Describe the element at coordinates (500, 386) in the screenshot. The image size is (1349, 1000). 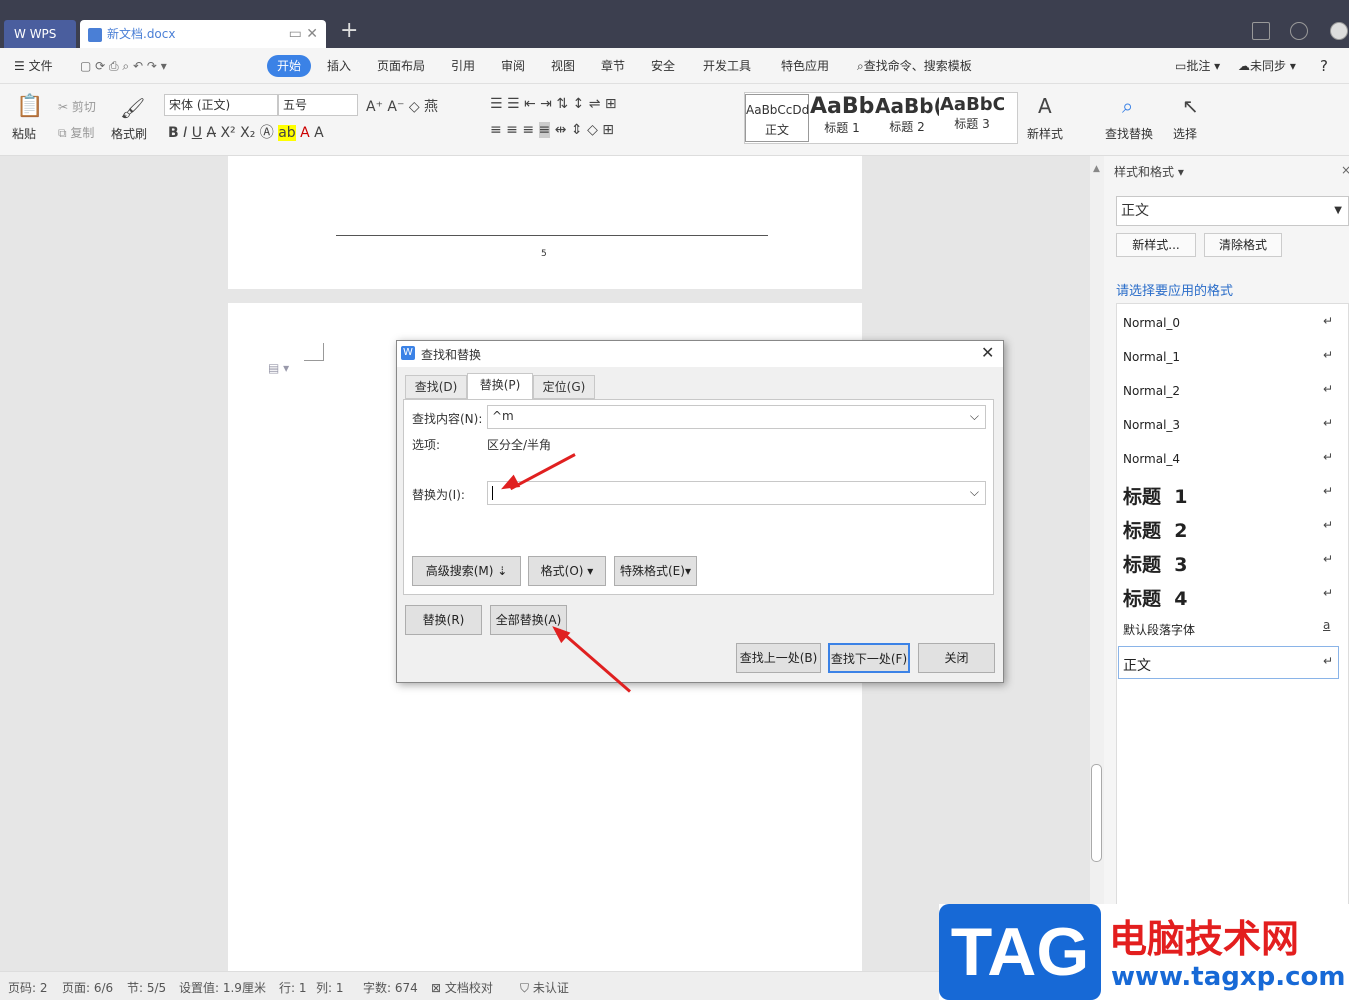
I see `tab-replace: 替换(P)` at that location.